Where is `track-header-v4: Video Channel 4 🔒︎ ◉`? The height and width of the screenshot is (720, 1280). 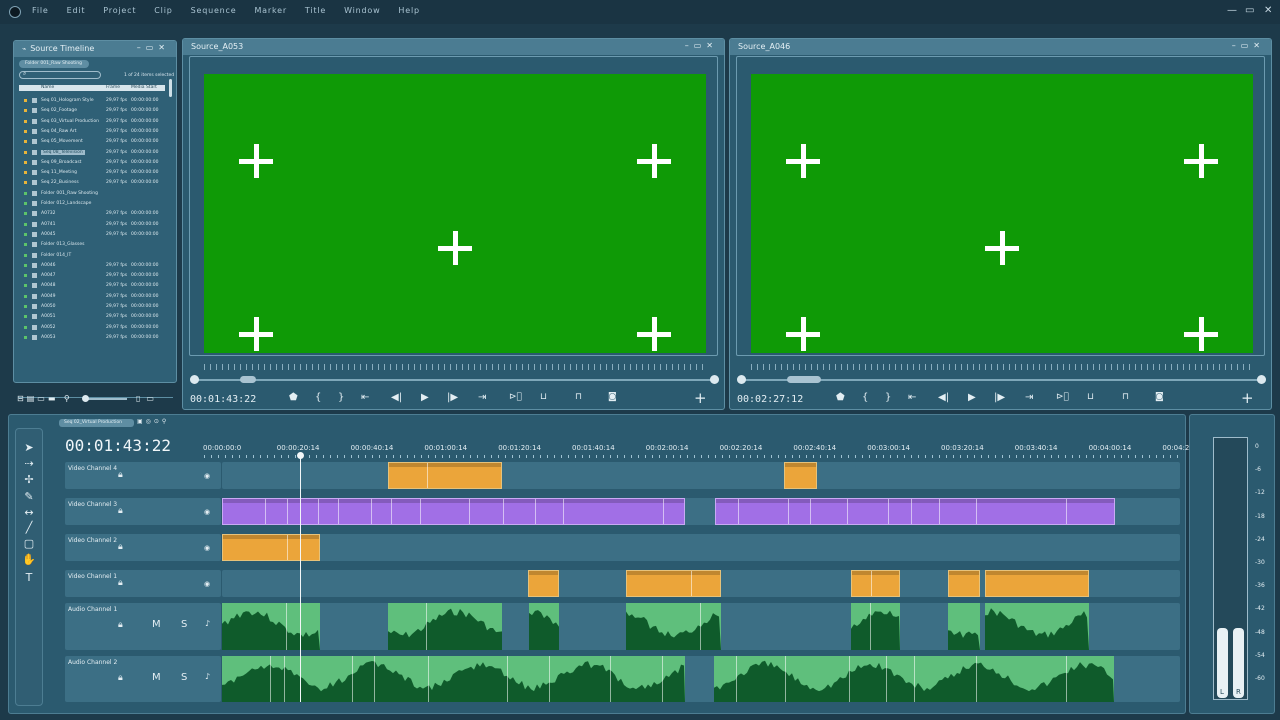
track-header-v4: Video Channel 4 🔒︎ ◉ is located at coordinates (143, 475).